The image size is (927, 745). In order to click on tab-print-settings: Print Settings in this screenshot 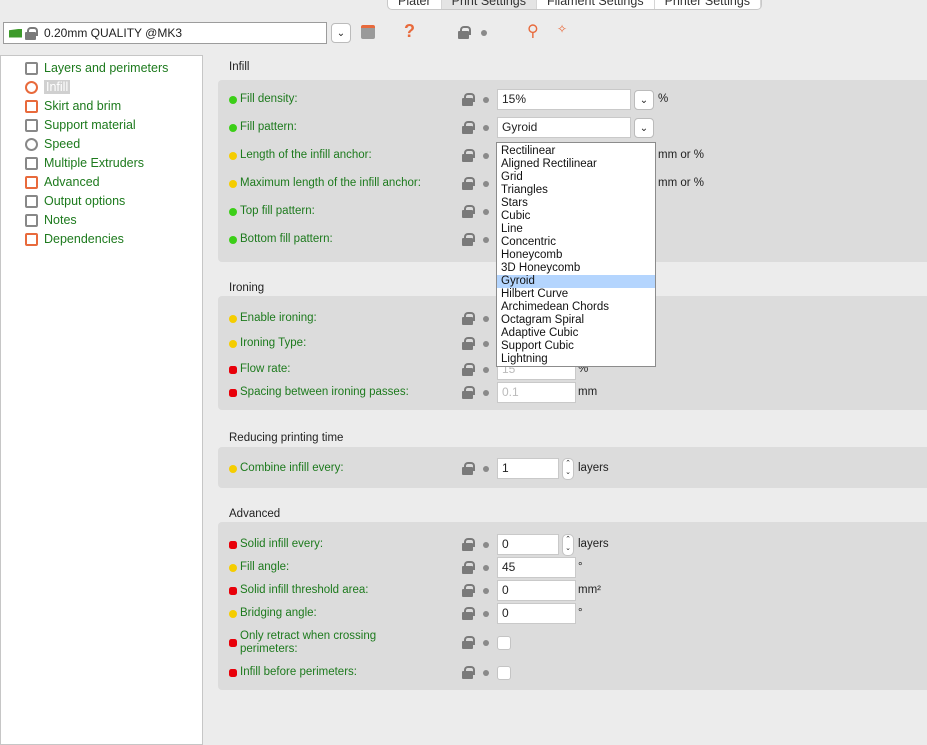, I will do `click(489, 4)`.